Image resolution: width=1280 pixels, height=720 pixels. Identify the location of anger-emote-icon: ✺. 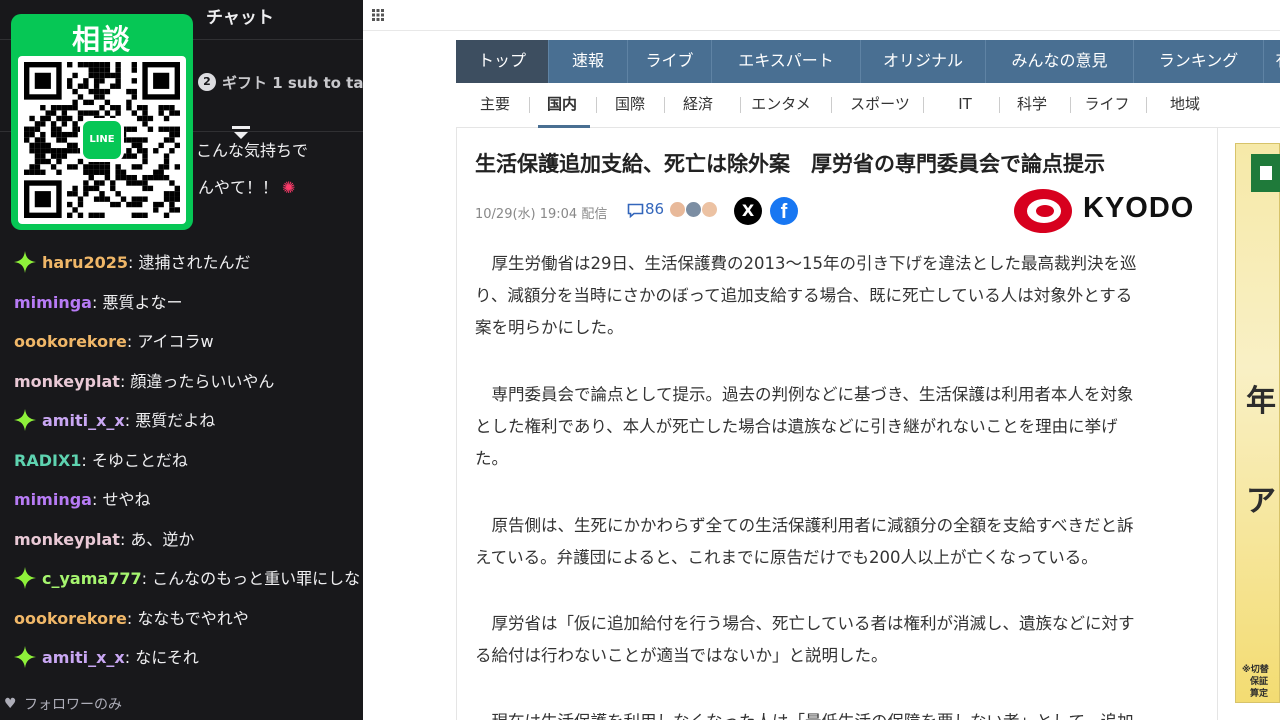
(289, 187).